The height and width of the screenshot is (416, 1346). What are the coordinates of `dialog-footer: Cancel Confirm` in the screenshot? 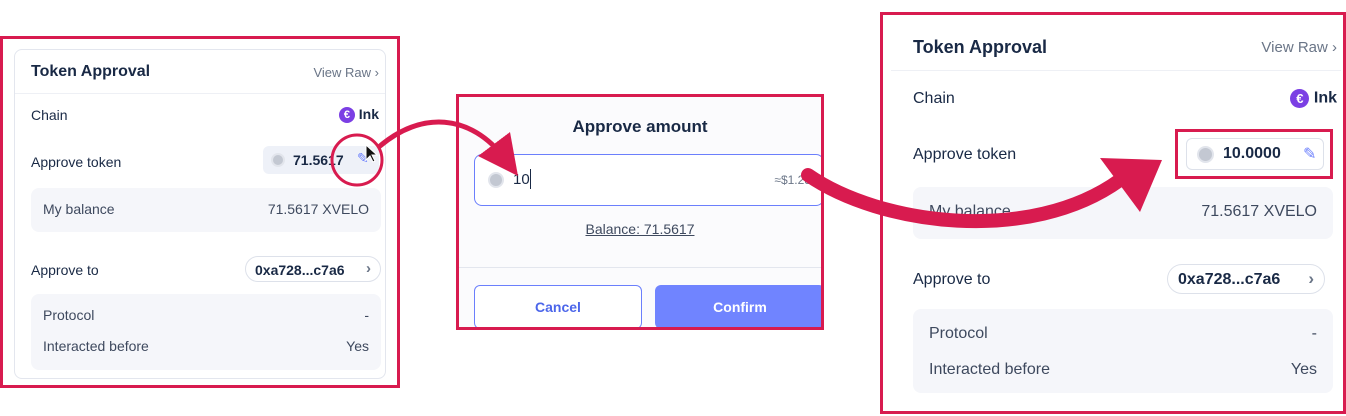 It's located at (640, 297).